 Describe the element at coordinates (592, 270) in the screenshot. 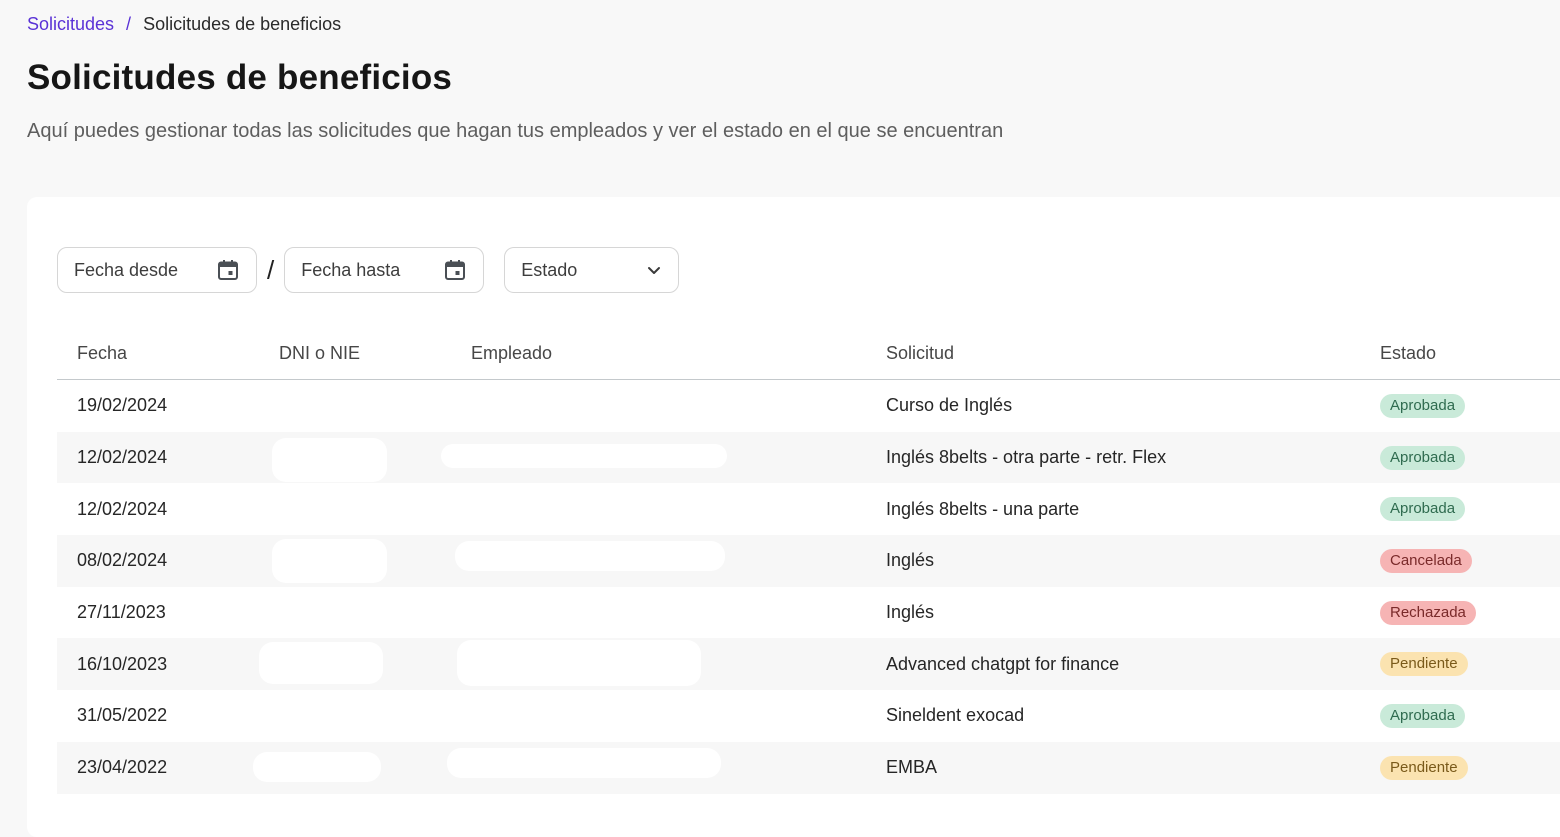

I see `status-select: Estado` at that location.